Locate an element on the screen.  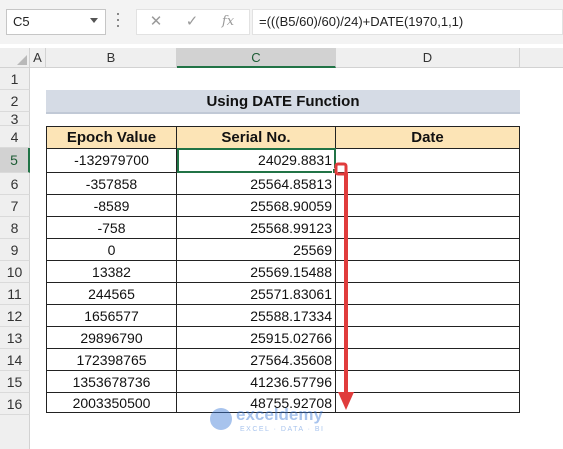
row-header-6: 6 is located at coordinates (15, 184).